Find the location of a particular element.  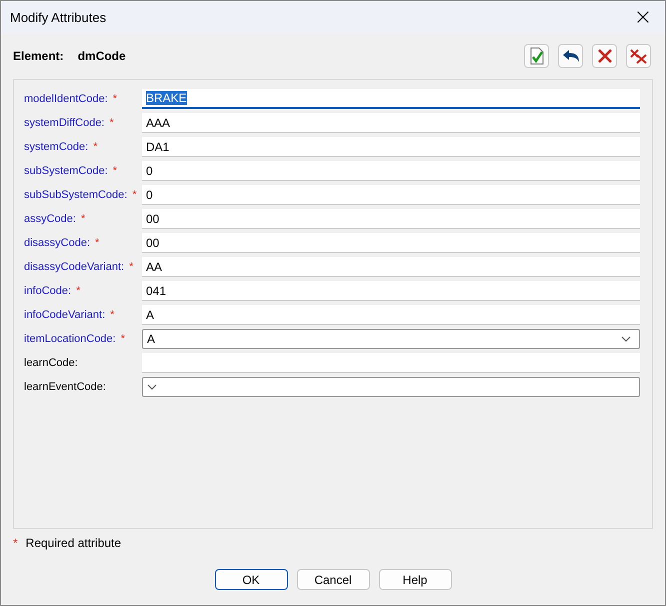

attribute-label: disassyCode: is located at coordinates (57, 243).